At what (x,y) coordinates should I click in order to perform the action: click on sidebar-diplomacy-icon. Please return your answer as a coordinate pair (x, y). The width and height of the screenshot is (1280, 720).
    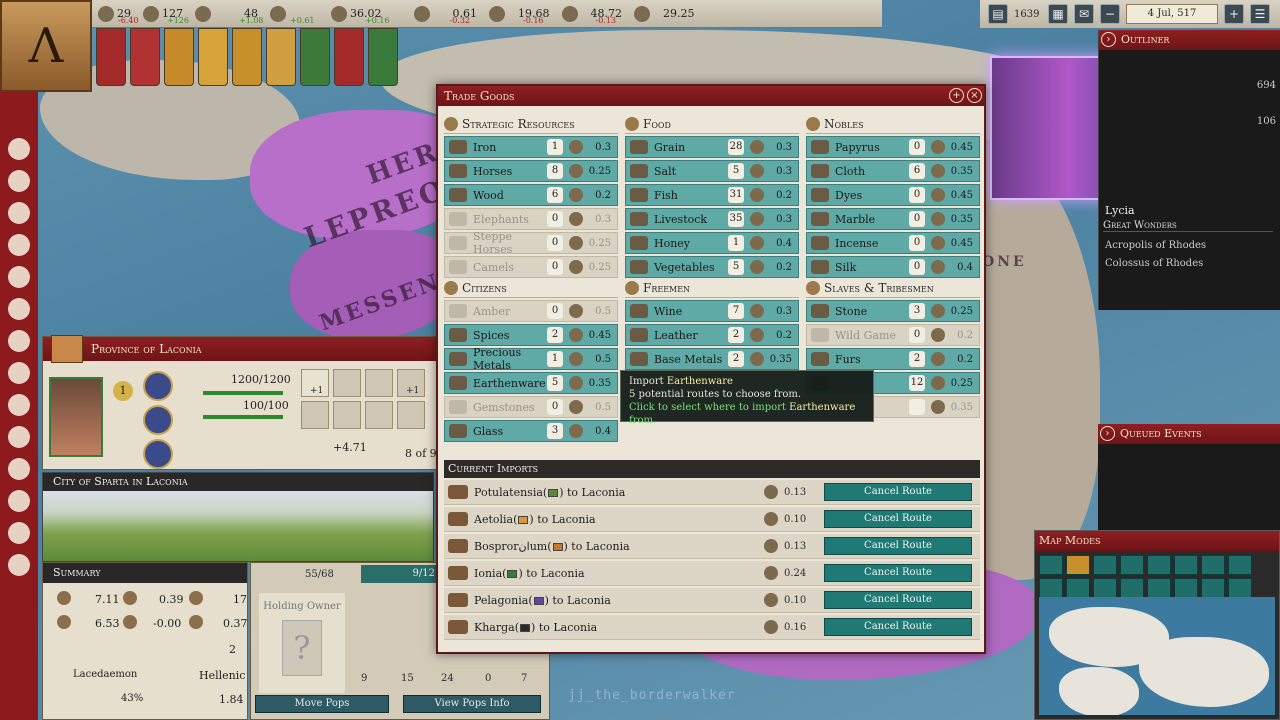
    Looking at the image, I should click on (19, 245).